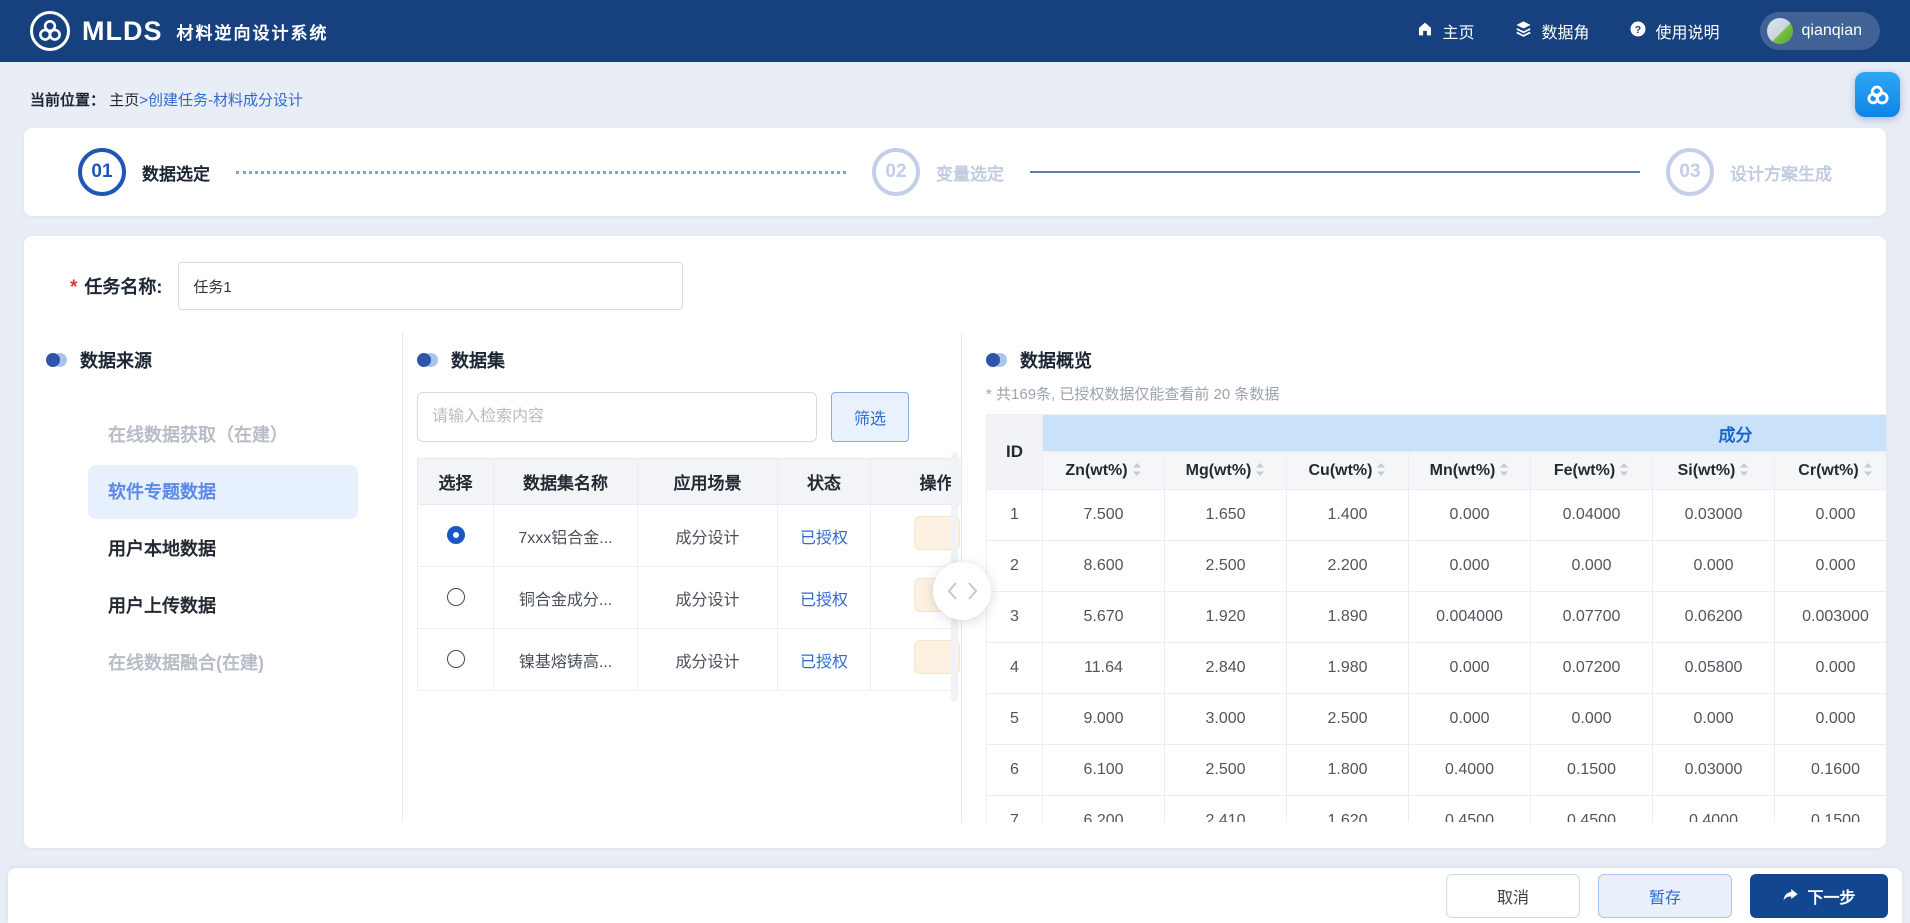 The height and width of the screenshot is (923, 1910). What do you see at coordinates (955, 172) in the screenshot?
I see `stepper: 01 数据选定 02 变量选定 03 设计方案生成` at bounding box center [955, 172].